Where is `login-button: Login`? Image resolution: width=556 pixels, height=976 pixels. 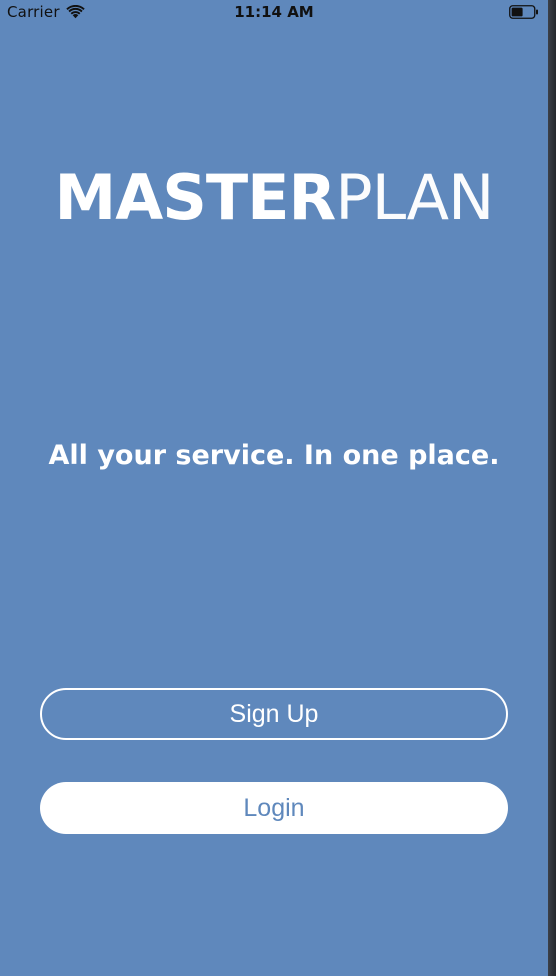
login-button: Login is located at coordinates (274, 808).